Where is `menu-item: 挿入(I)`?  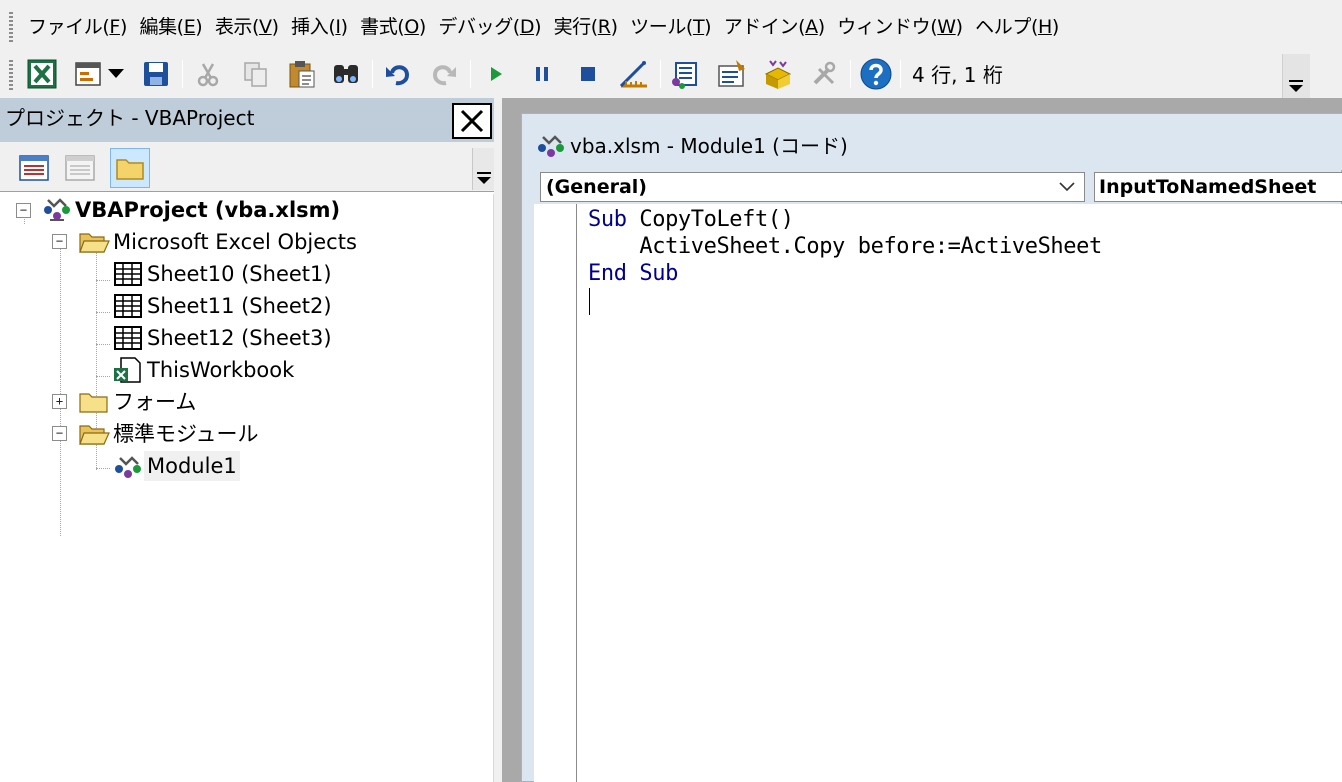 menu-item: 挿入(I) is located at coordinates (319, 27).